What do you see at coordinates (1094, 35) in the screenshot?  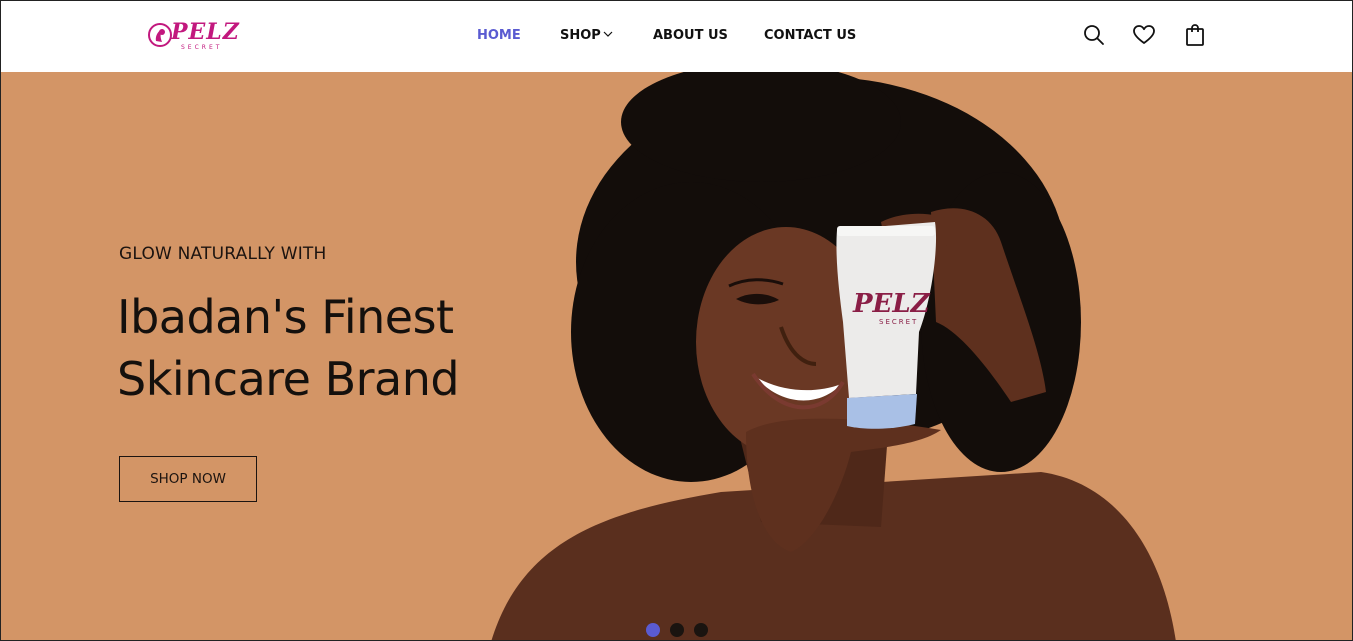 I see `search-icon` at bounding box center [1094, 35].